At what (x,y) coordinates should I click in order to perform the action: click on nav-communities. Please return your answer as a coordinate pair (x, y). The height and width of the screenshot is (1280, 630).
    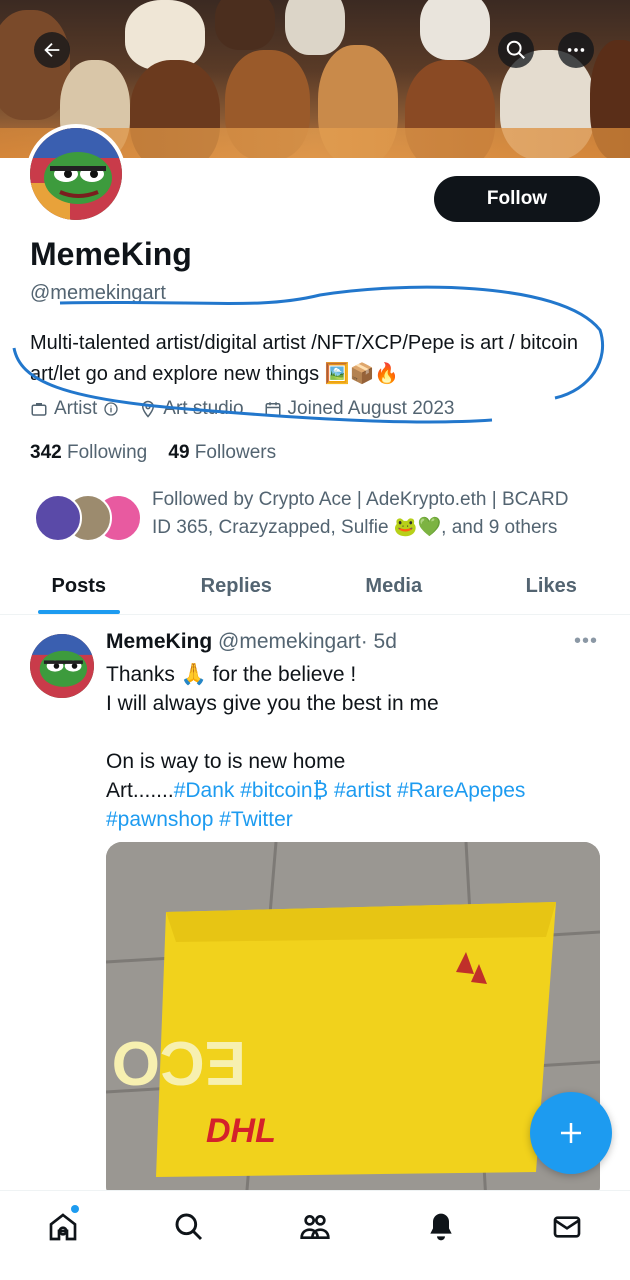
    Looking at the image, I should click on (315, 1227).